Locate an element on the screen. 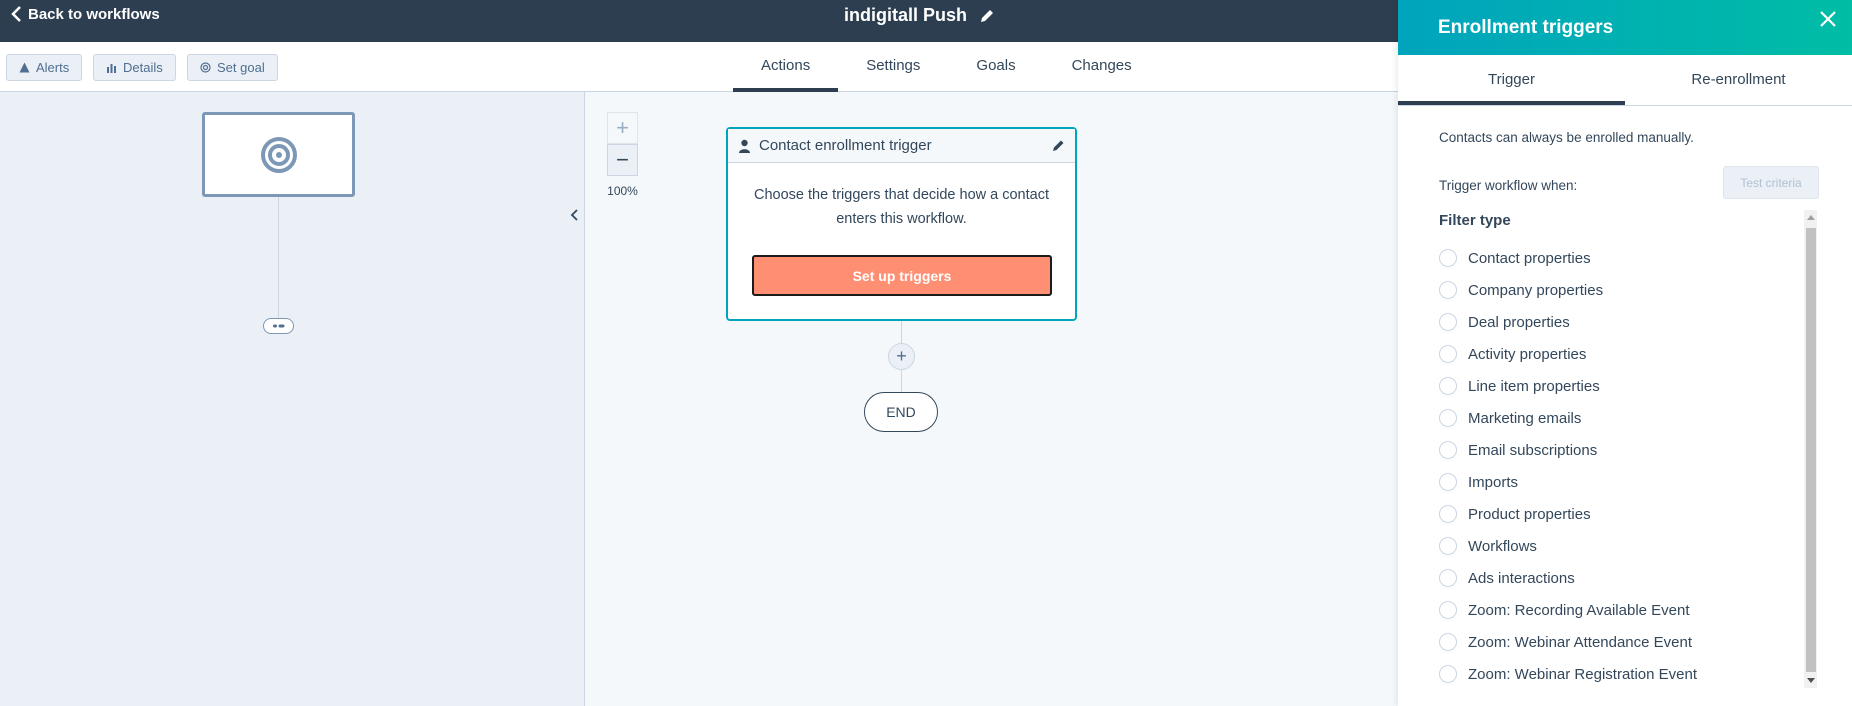  filter-label: Email subscriptions is located at coordinates (1533, 450).